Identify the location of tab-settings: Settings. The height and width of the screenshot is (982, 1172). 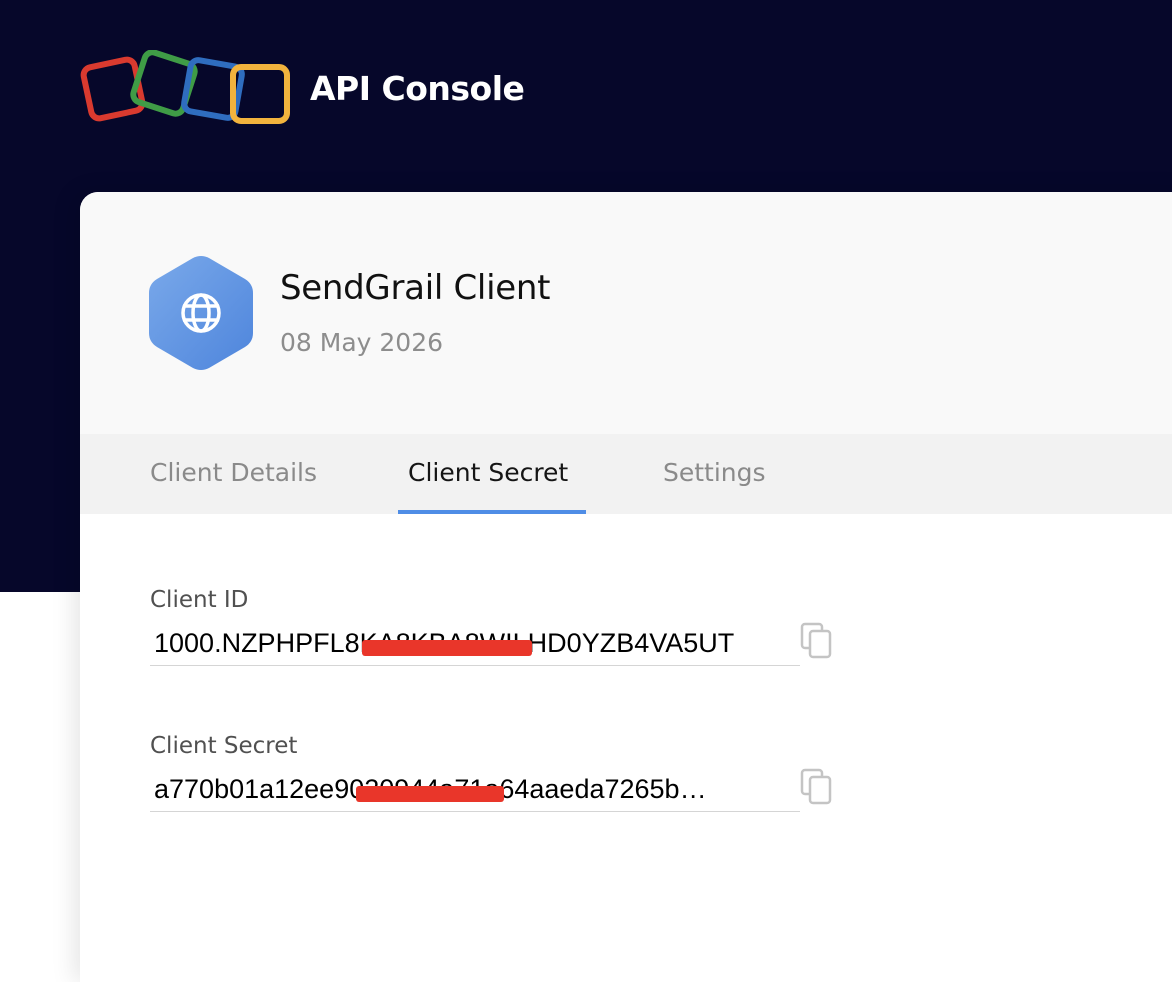
(714, 472).